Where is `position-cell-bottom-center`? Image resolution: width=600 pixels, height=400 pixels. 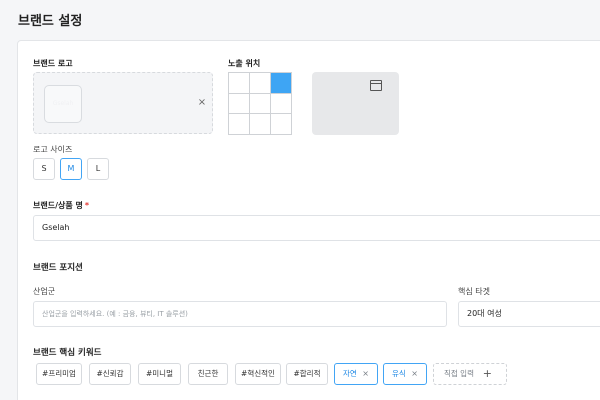
position-cell-bottom-center is located at coordinates (260, 124).